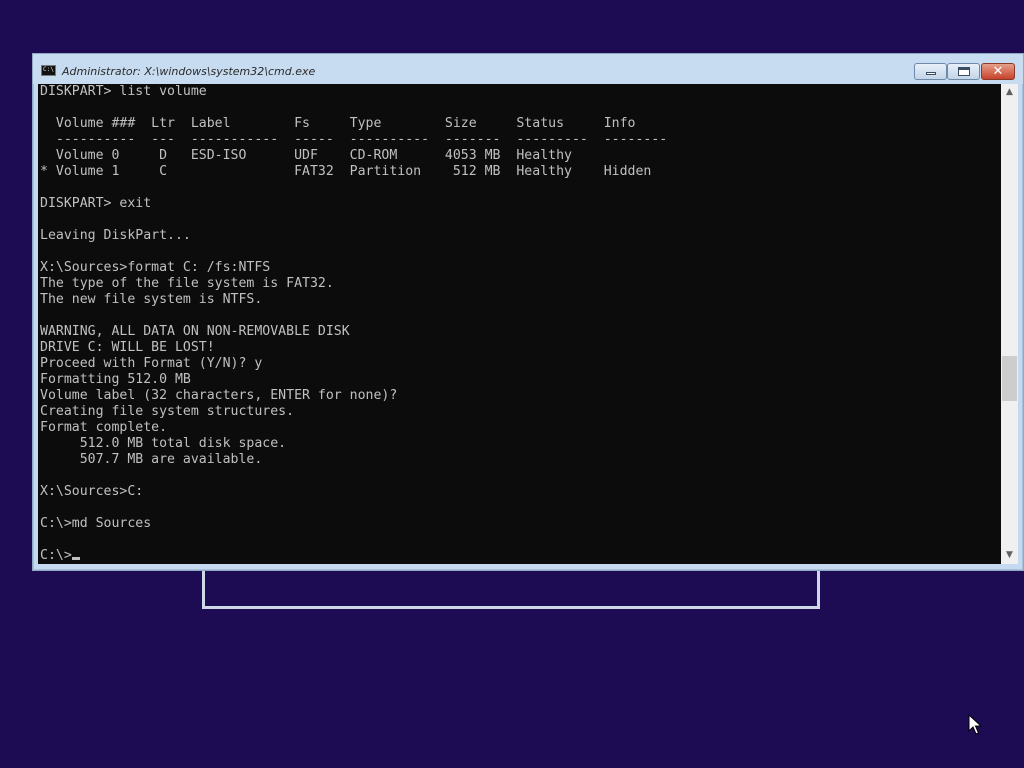  I want to click on restore-icon, so click(963, 71).